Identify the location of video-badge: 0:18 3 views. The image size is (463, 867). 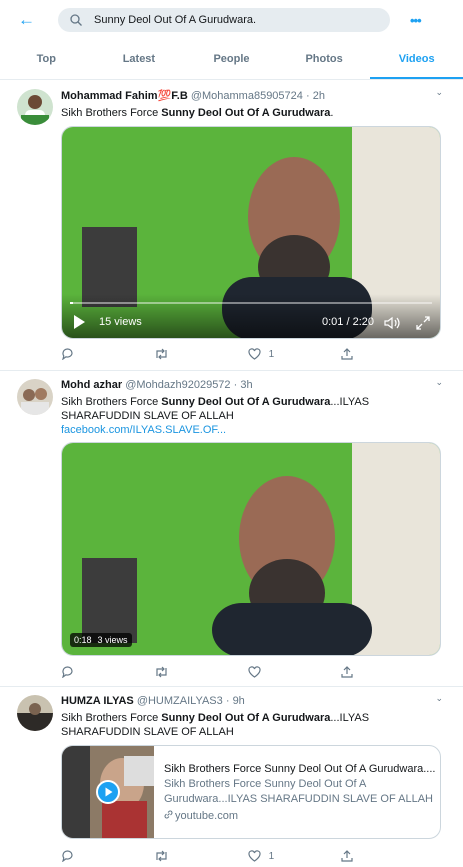
(101, 640).